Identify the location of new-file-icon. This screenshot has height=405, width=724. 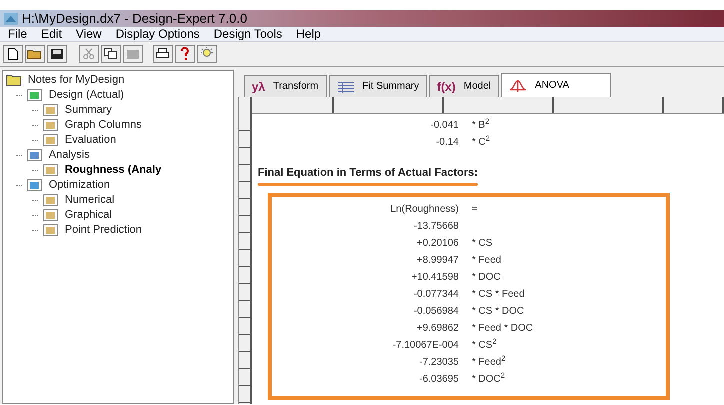
(13, 54).